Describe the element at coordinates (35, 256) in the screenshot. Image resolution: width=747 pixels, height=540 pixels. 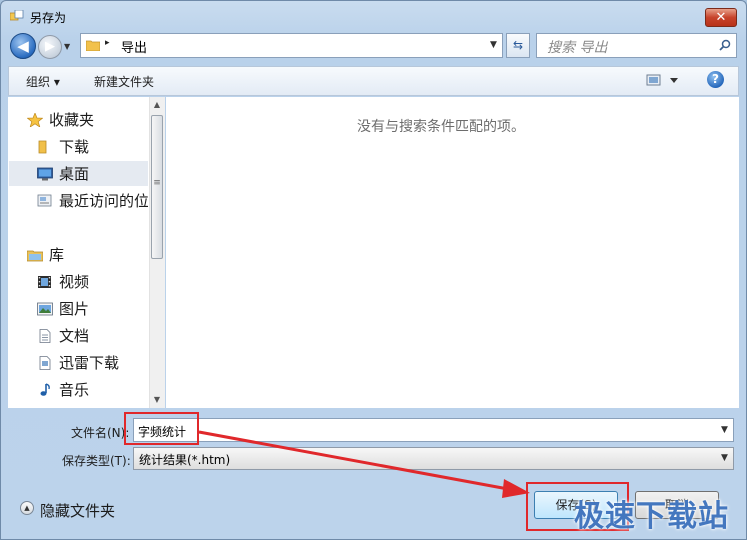
I see `library-icon` at that location.